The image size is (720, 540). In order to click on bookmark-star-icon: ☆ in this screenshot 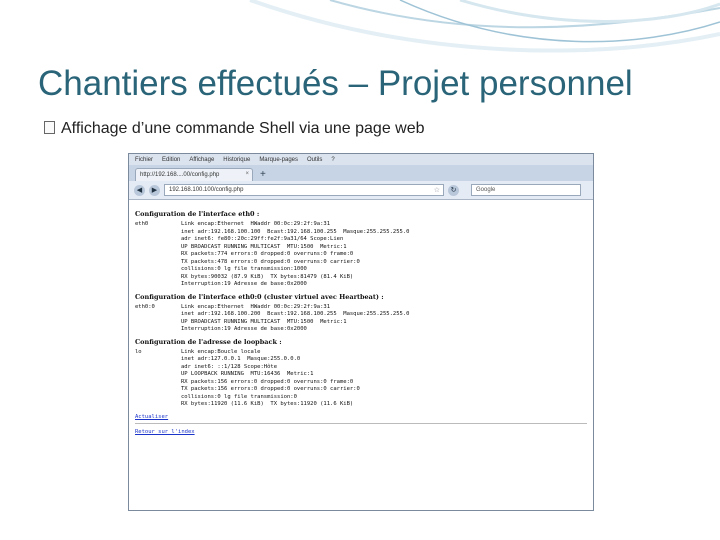, I will do `click(437, 190)`.